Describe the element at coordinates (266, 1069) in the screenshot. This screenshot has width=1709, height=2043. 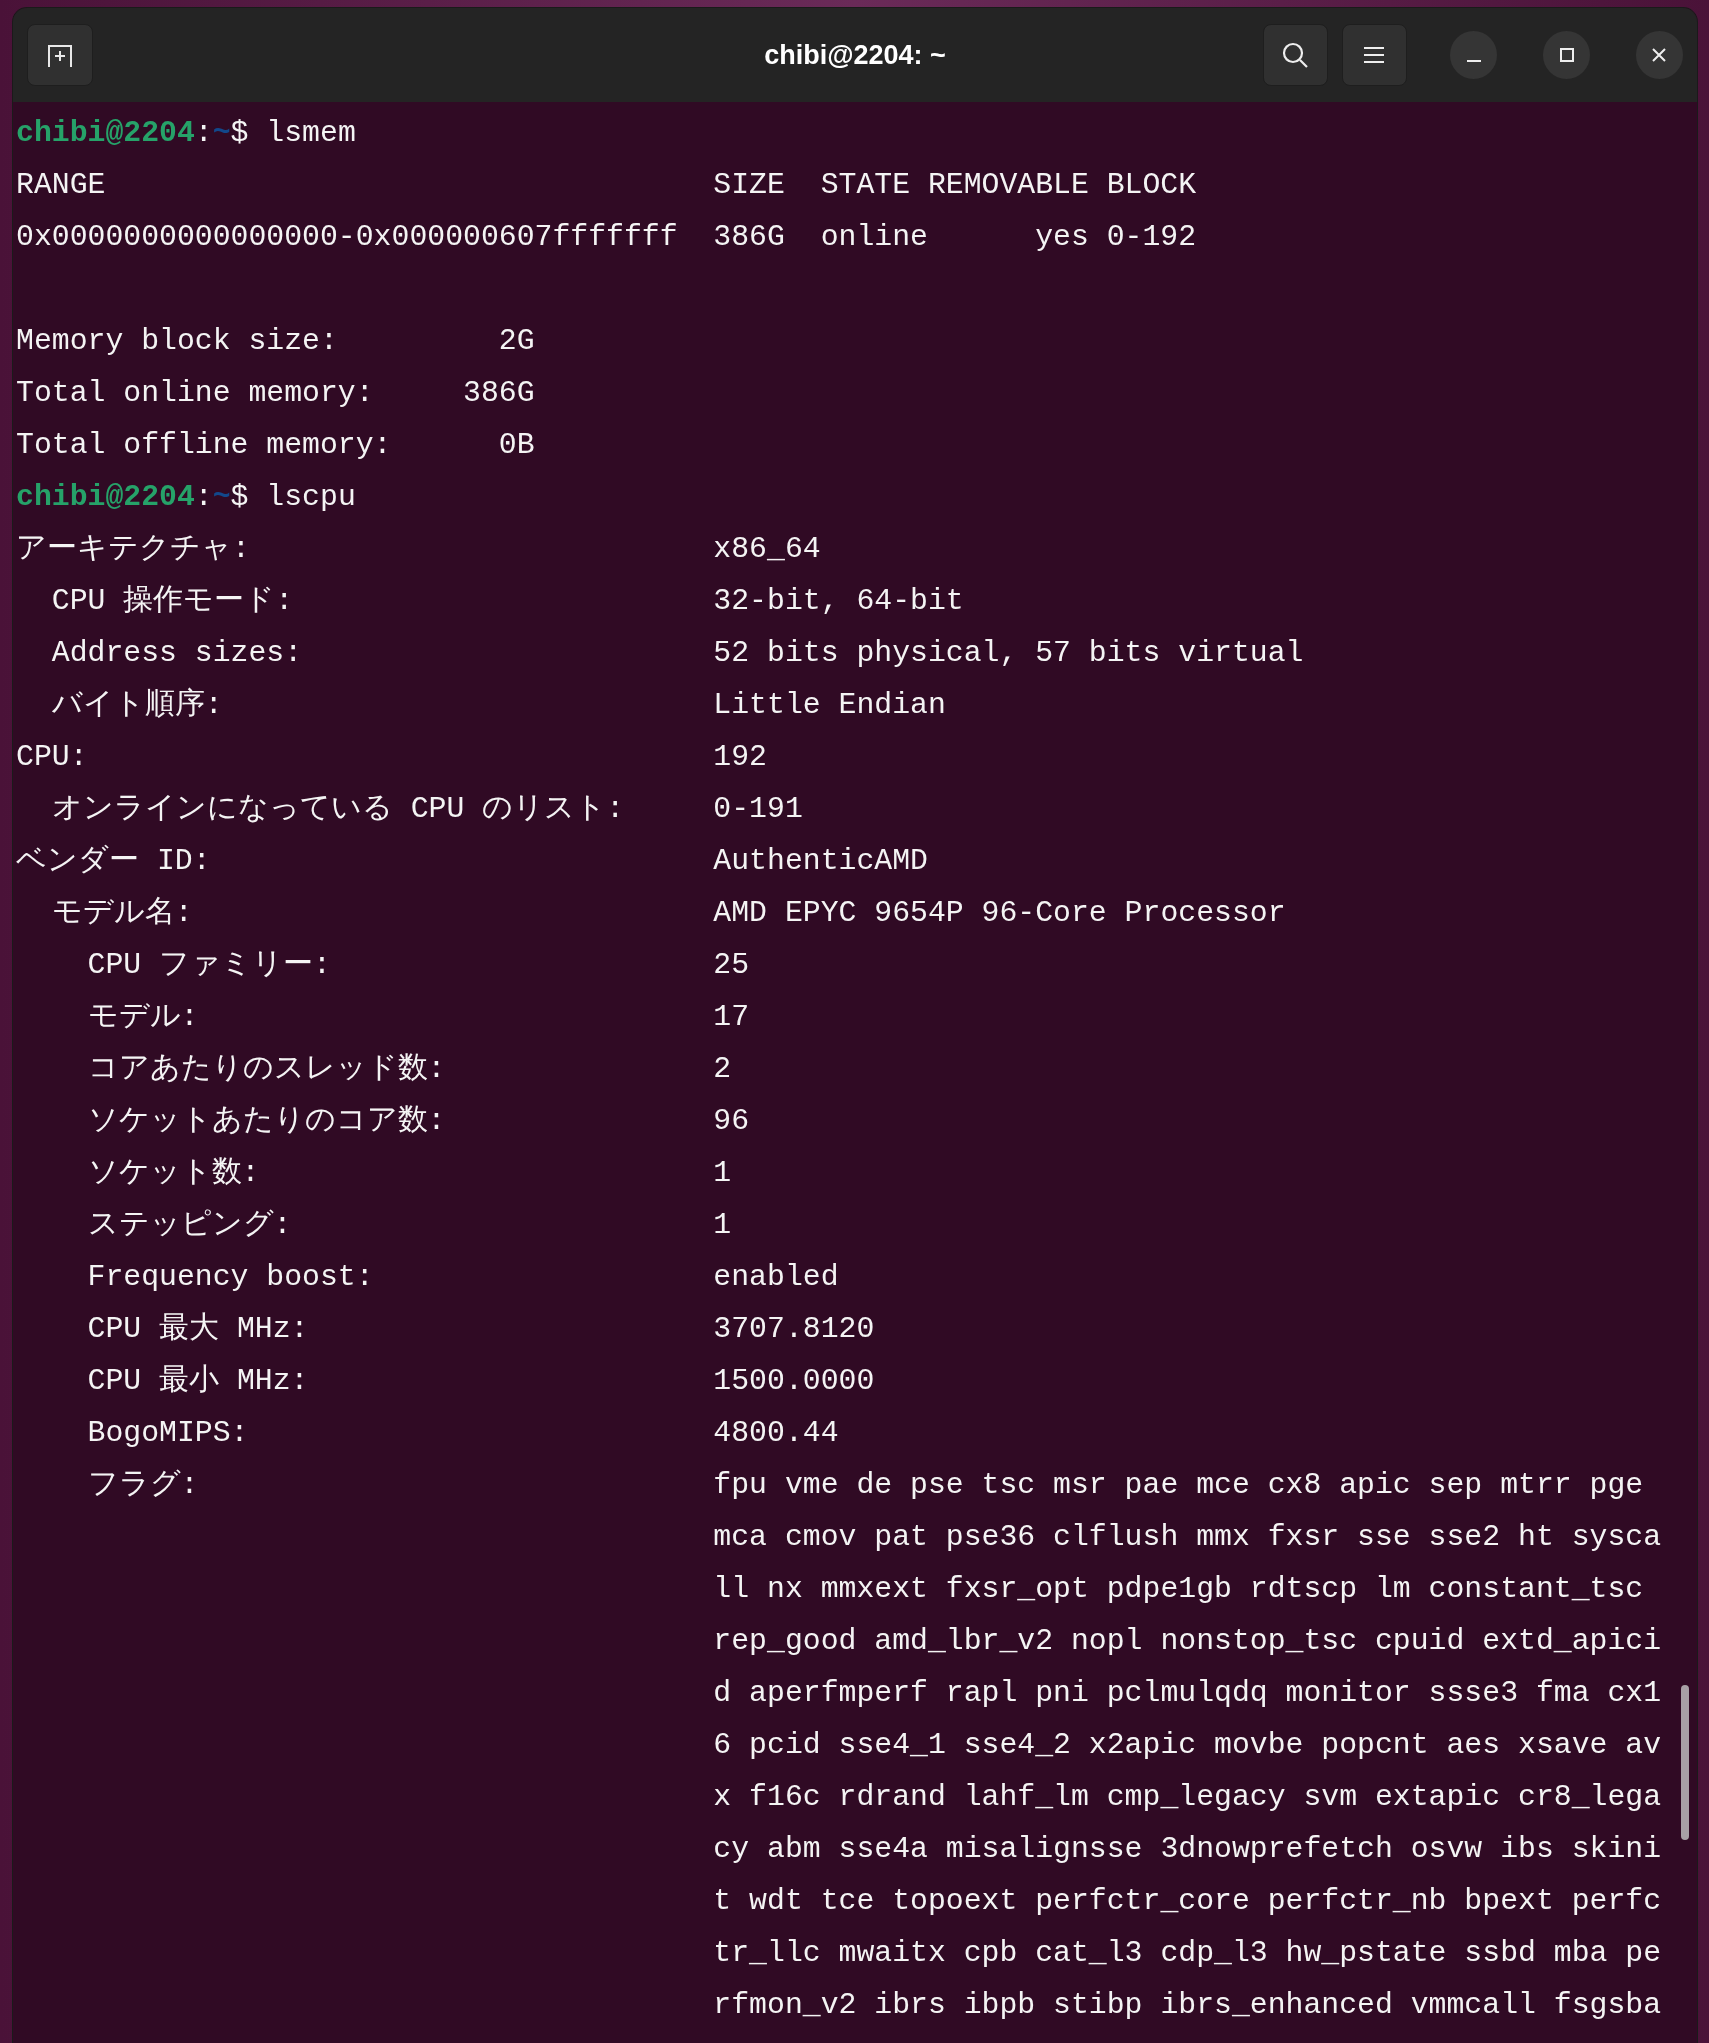
I see `field-label: コアあたりのスレッド数:` at that location.